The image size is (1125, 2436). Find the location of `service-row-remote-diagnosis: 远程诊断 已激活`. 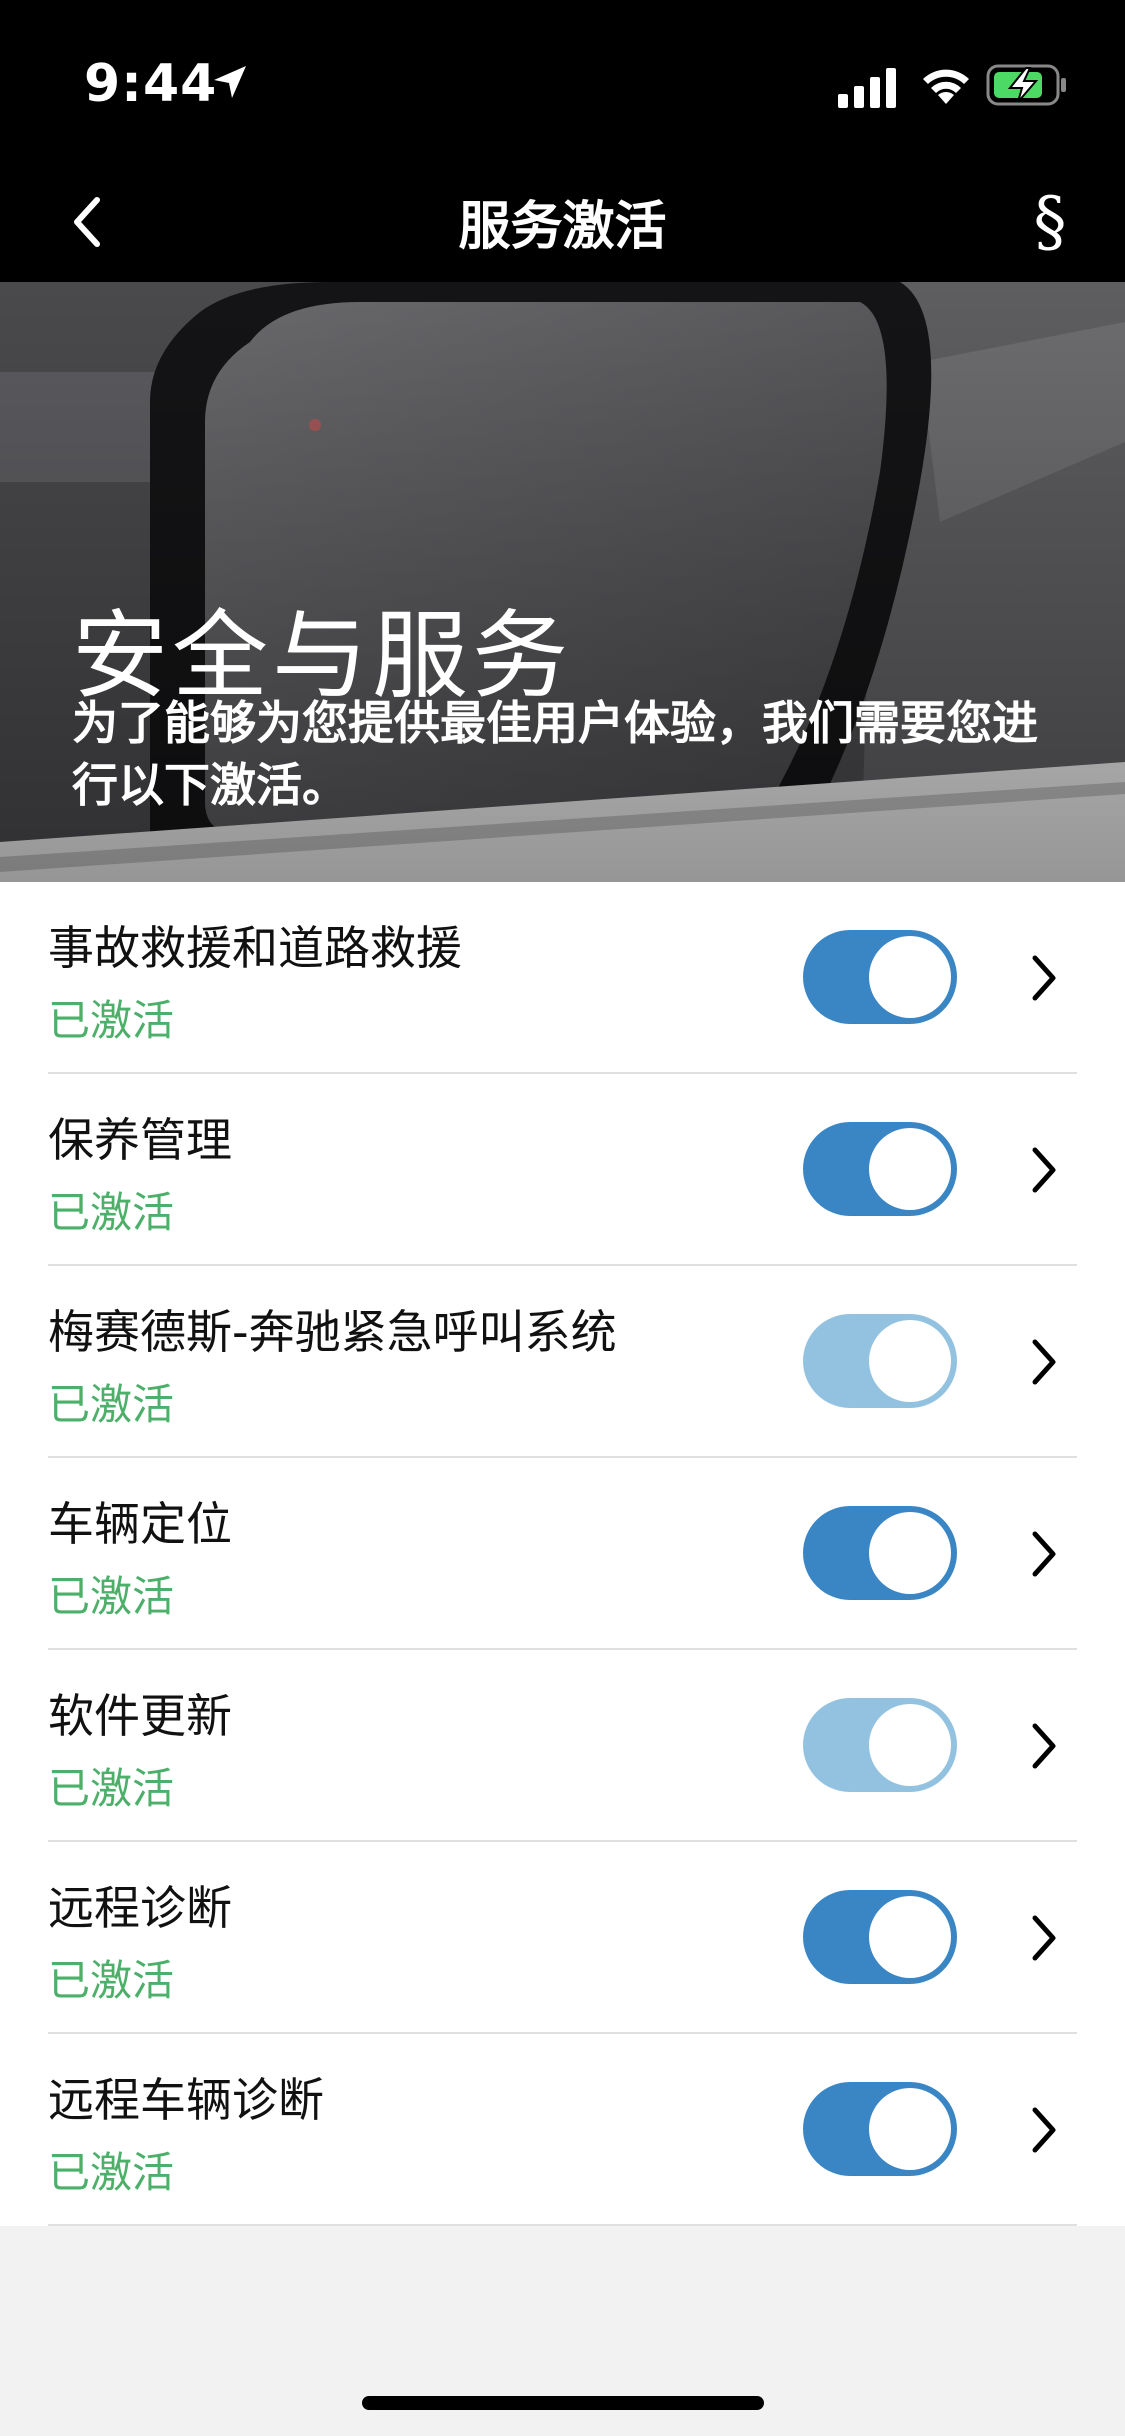

service-row-remote-diagnosis: 远程诊断 已激活 is located at coordinates (562, 1938).